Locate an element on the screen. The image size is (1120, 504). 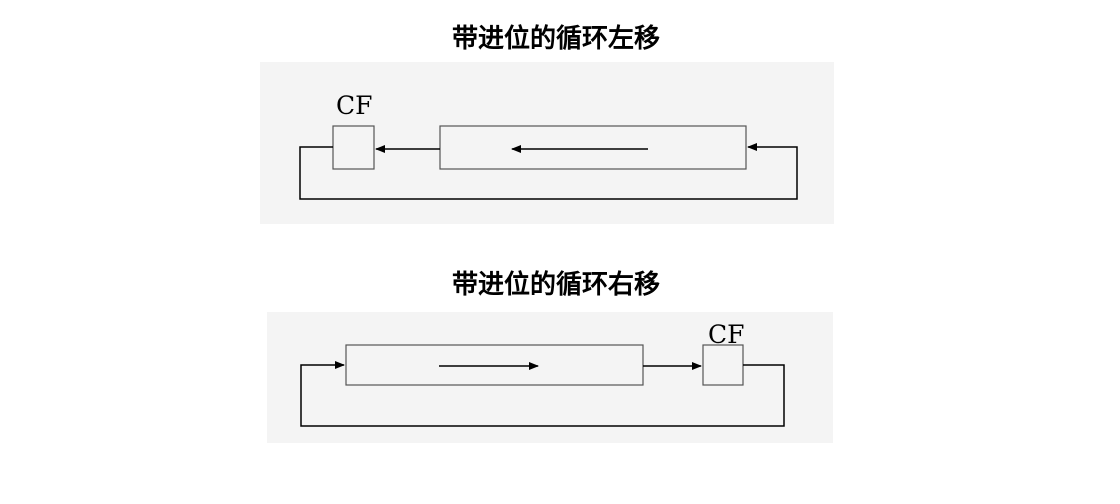
cf-label-left: CF is located at coordinates (354, 105).